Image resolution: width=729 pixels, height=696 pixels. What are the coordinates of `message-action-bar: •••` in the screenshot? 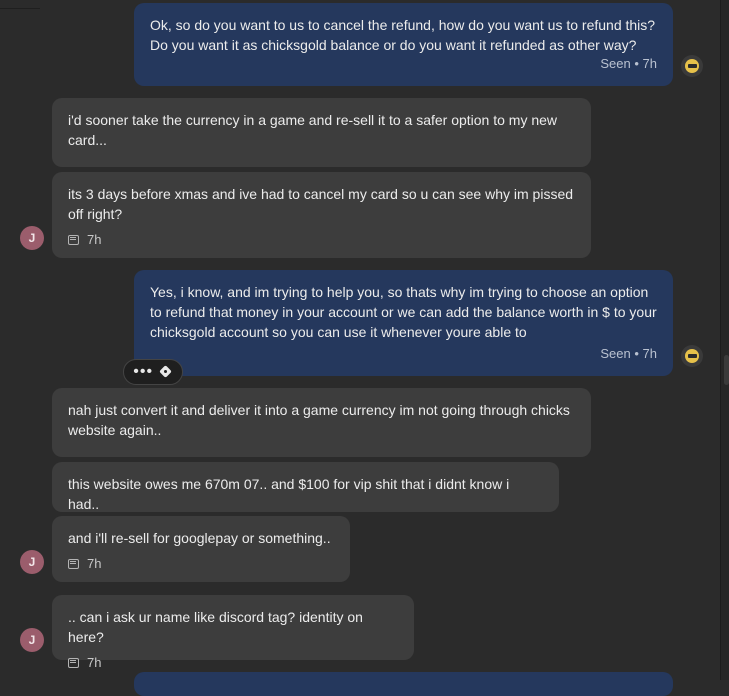 It's located at (153, 372).